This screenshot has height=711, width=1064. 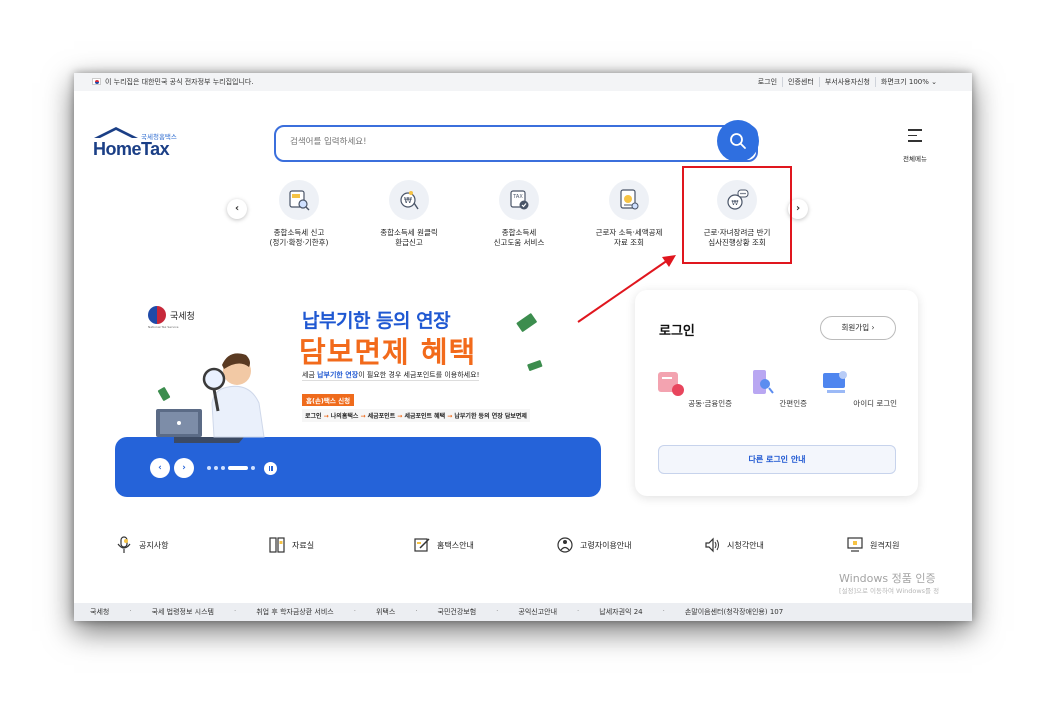 What do you see at coordinates (858, 328) in the screenshot?
I see `signup-button: 회원가입 ›` at bounding box center [858, 328].